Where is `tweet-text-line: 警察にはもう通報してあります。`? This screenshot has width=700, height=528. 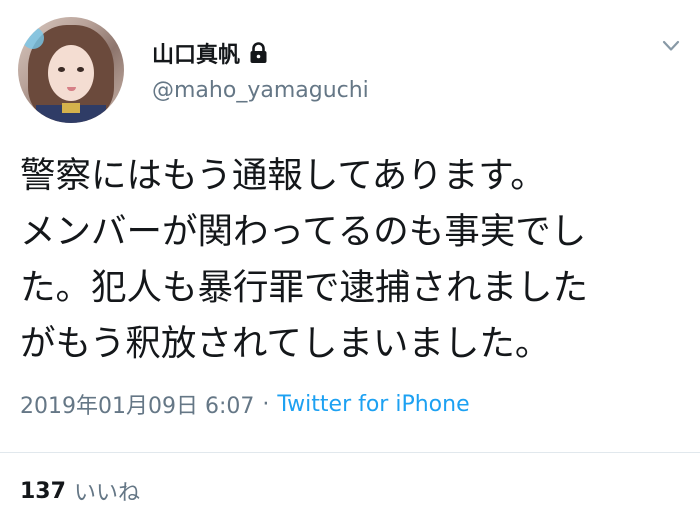
tweet-text-line: 警察にはもう通報してあります。 is located at coordinates (283, 175).